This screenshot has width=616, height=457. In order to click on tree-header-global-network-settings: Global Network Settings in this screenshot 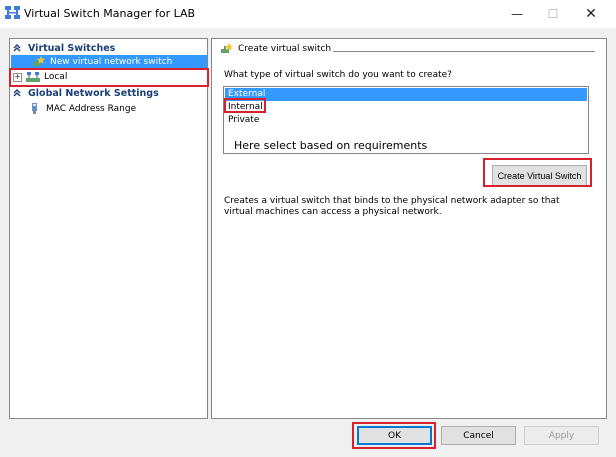, I will do `click(84, 93)`.